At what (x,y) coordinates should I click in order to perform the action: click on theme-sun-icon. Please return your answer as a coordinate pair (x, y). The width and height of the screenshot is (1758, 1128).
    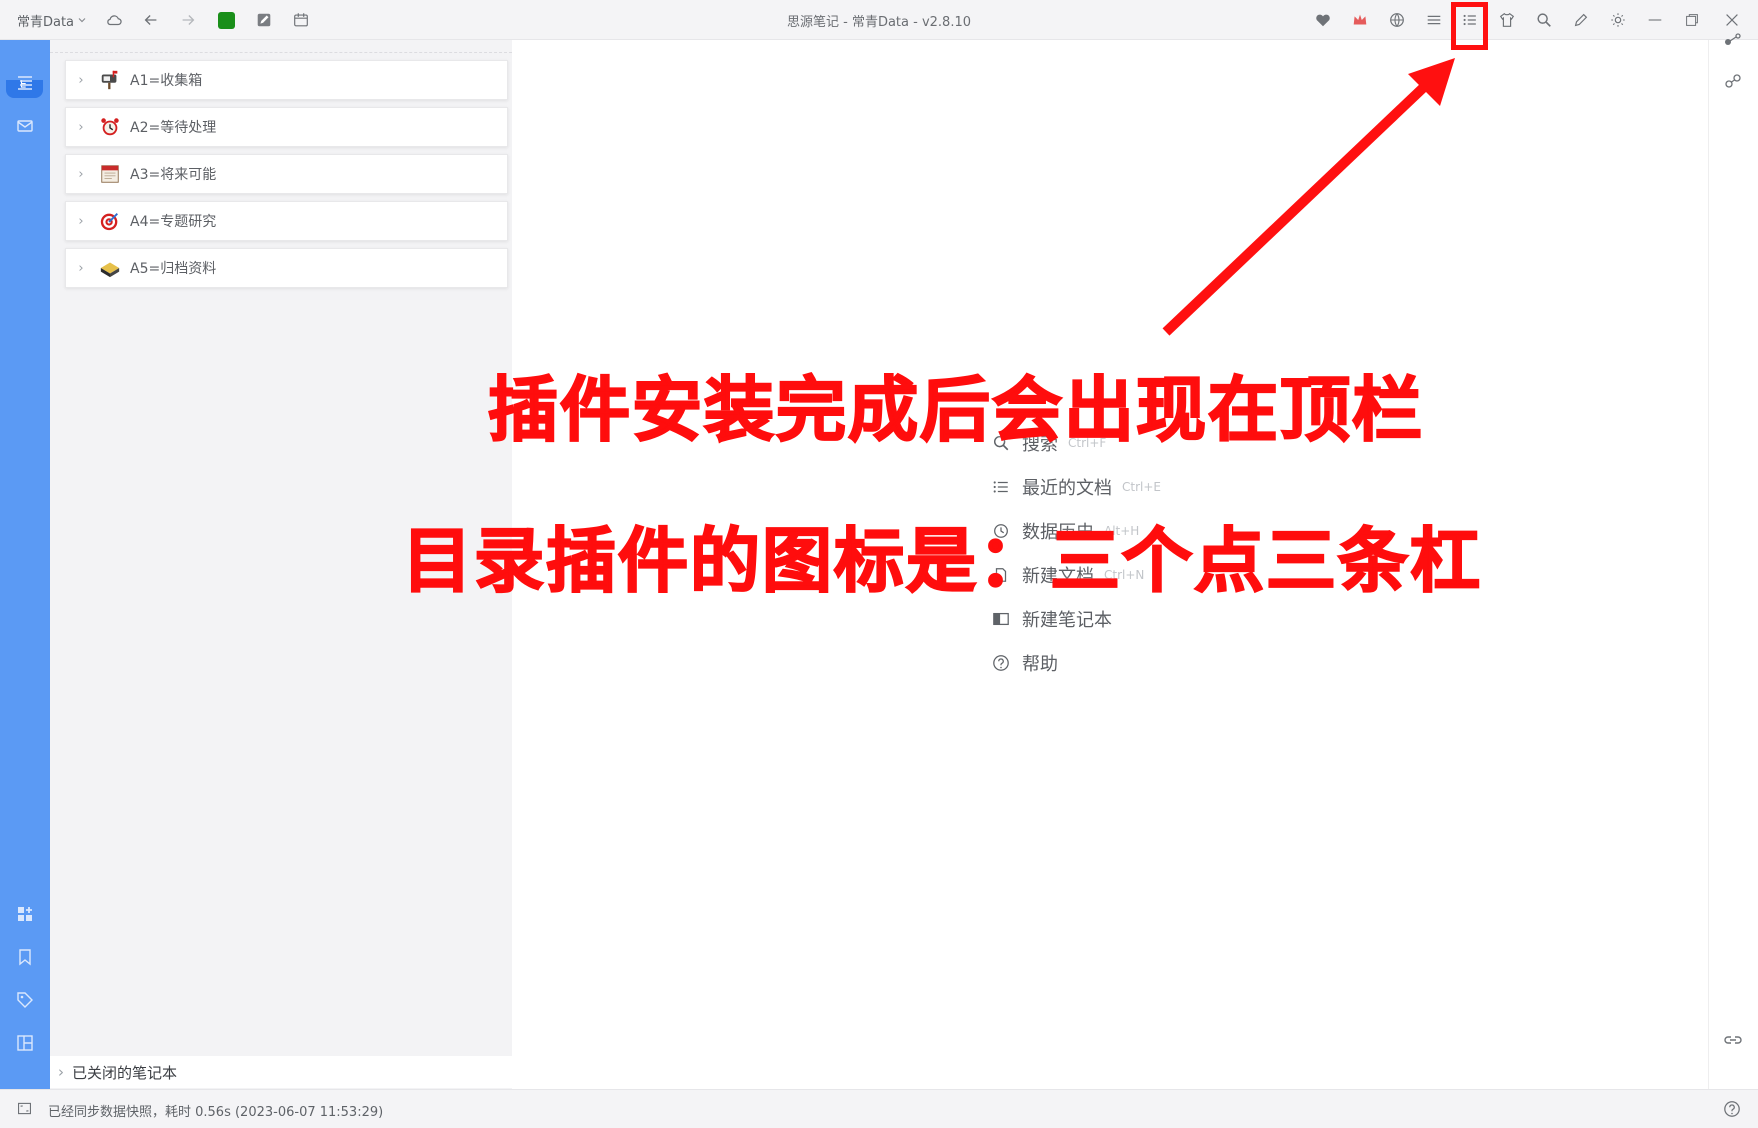
    Looking at the image, I should click on (1618, 20).